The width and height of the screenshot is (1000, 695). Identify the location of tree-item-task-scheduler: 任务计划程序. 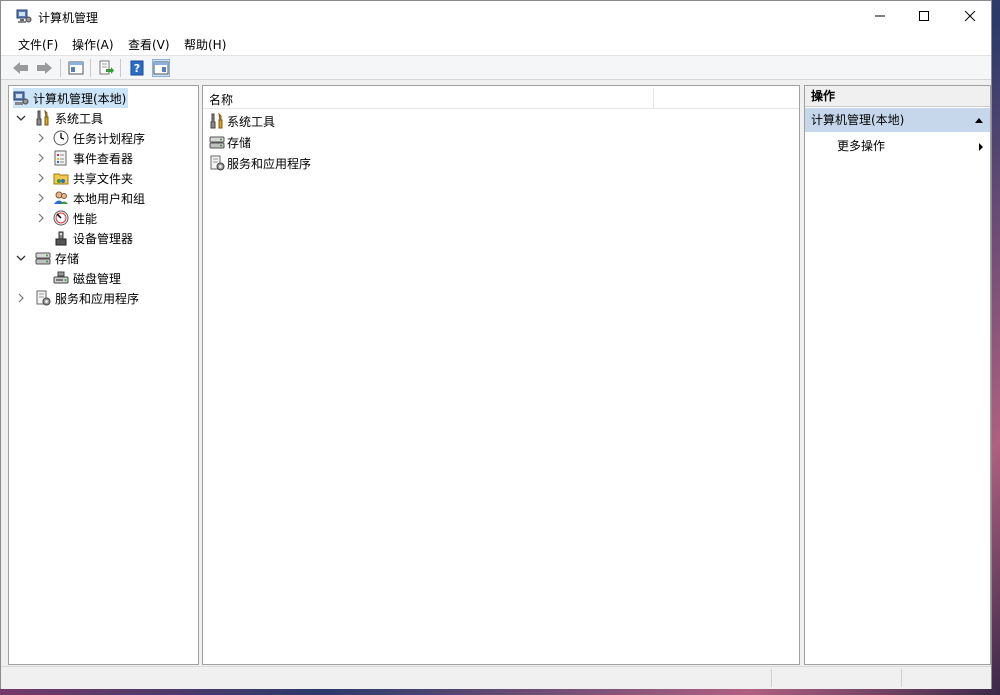
(90, 138).